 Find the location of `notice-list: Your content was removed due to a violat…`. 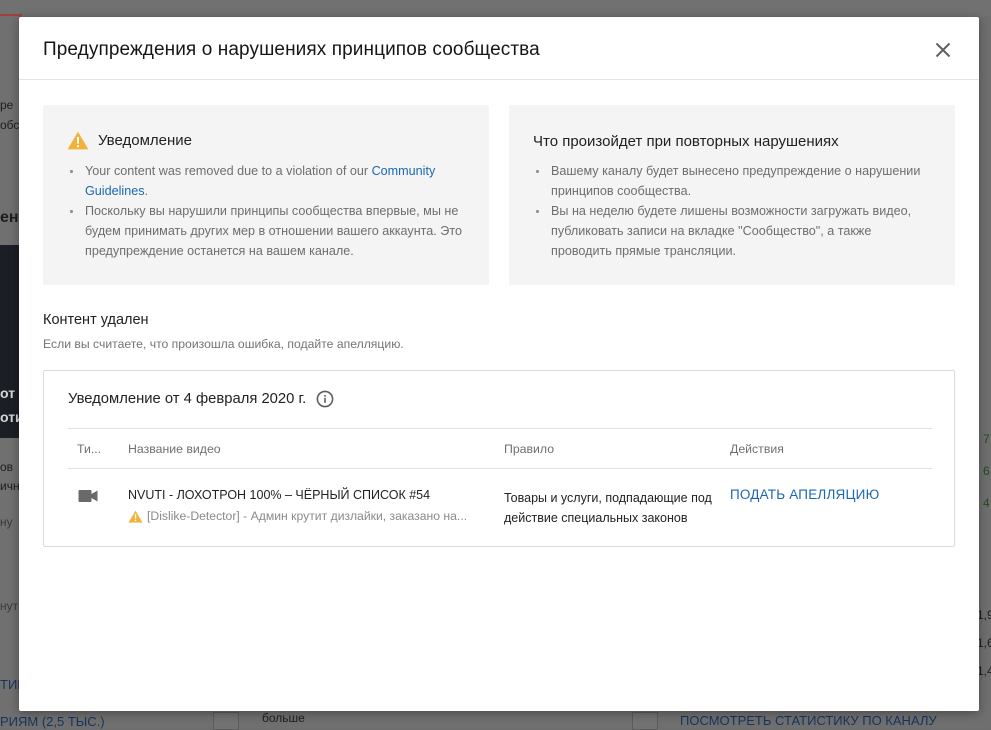

notice-list: Your content was removed due to a violat… is located at coordinates (267, 211).